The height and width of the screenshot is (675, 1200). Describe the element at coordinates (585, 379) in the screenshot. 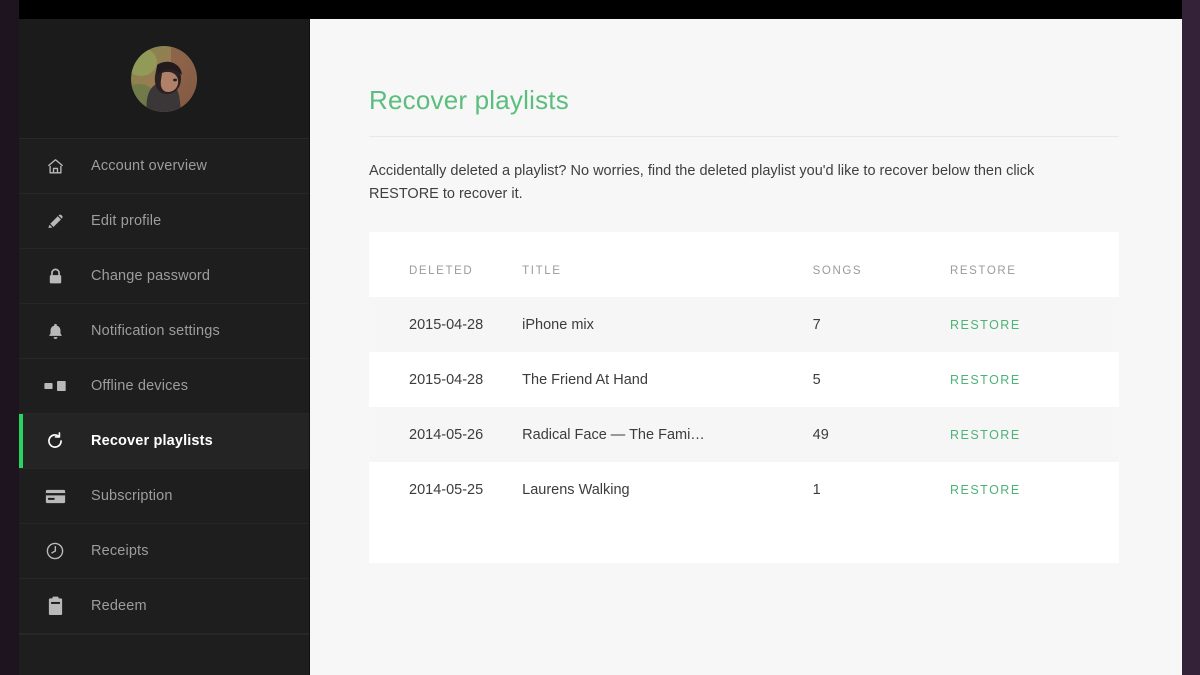

I see `cell-title: The Friend At Hand` at that location.